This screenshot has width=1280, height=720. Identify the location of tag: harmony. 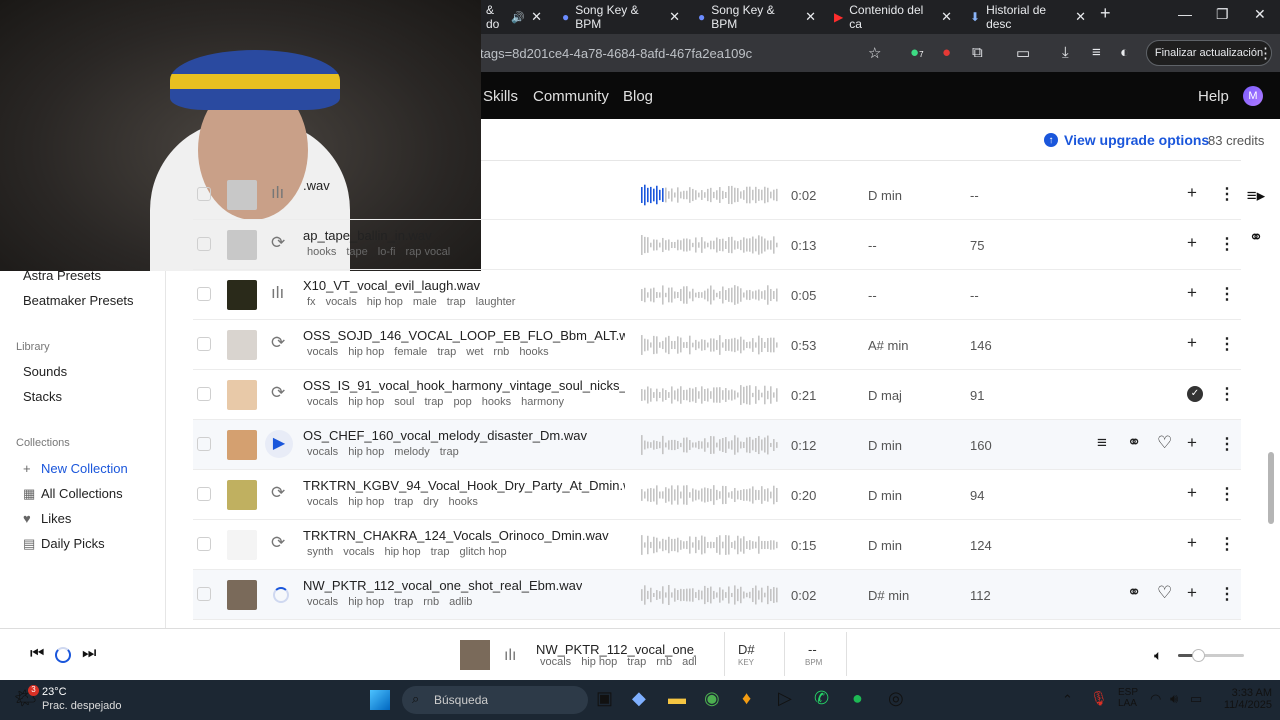
(542, 402).